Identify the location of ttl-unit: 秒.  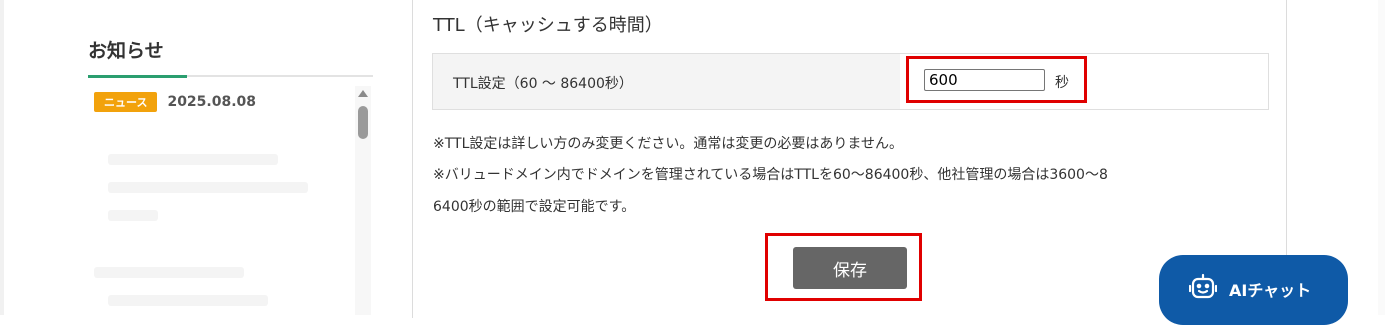
(1062, 83).